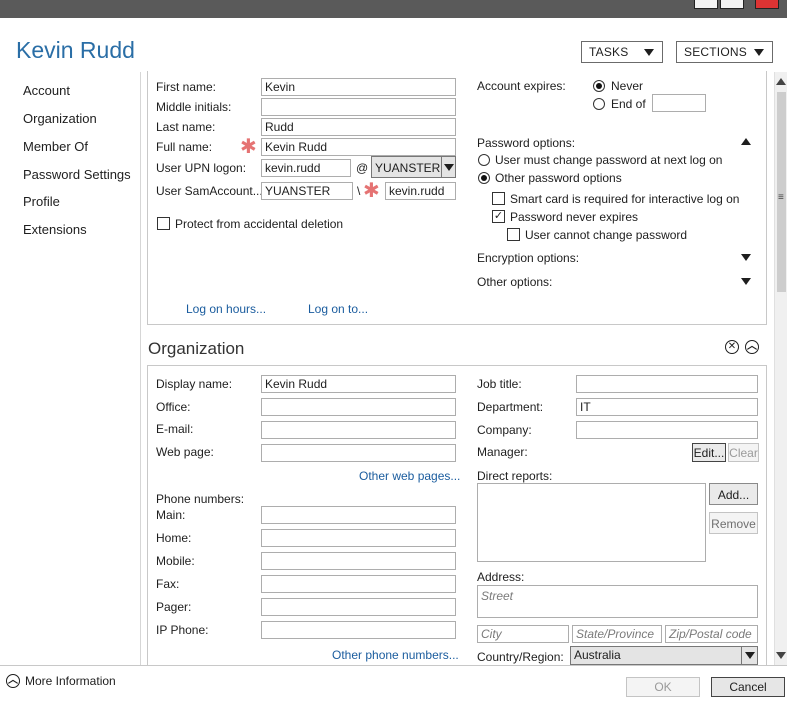 The height and width of the screenshot is (705, 787). What do you see at coordinates (706, 4) in the screenshot?
I see `minimize-button` at bounding box center [706, 4].